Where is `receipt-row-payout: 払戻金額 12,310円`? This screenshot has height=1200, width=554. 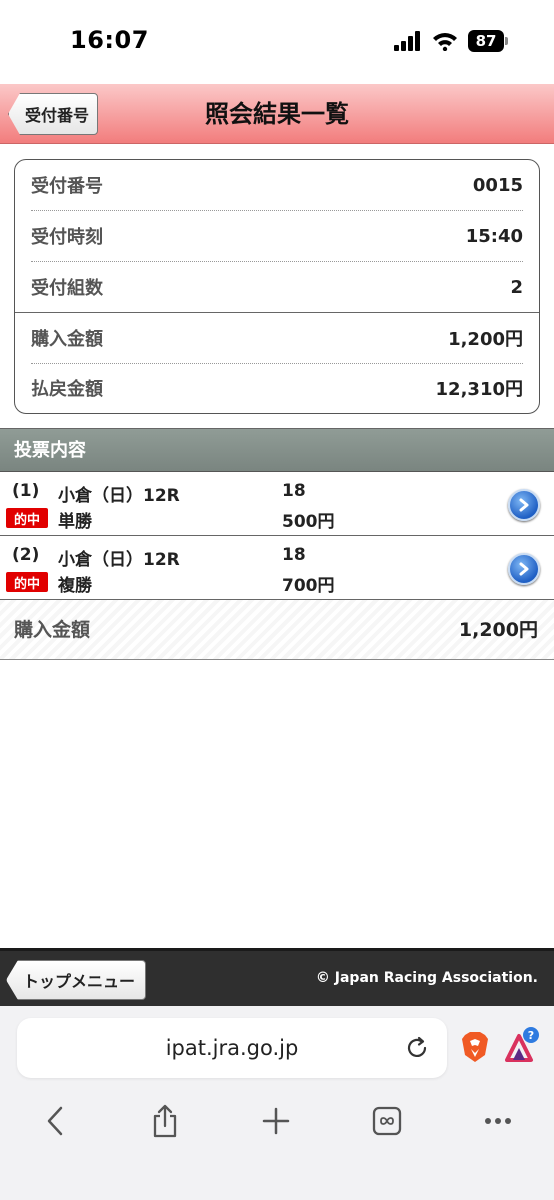 receipt-row-payout: 払戻金額 12,310円 is located at coordinates (277, 388).